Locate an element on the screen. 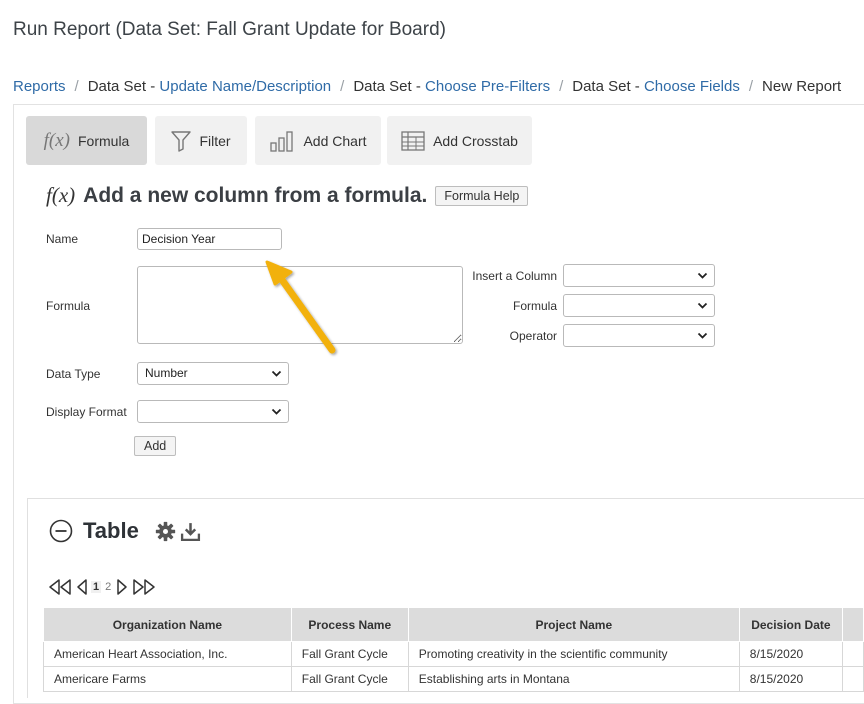  breadcrumb-current: New Report is located at coordinates (802, 86).